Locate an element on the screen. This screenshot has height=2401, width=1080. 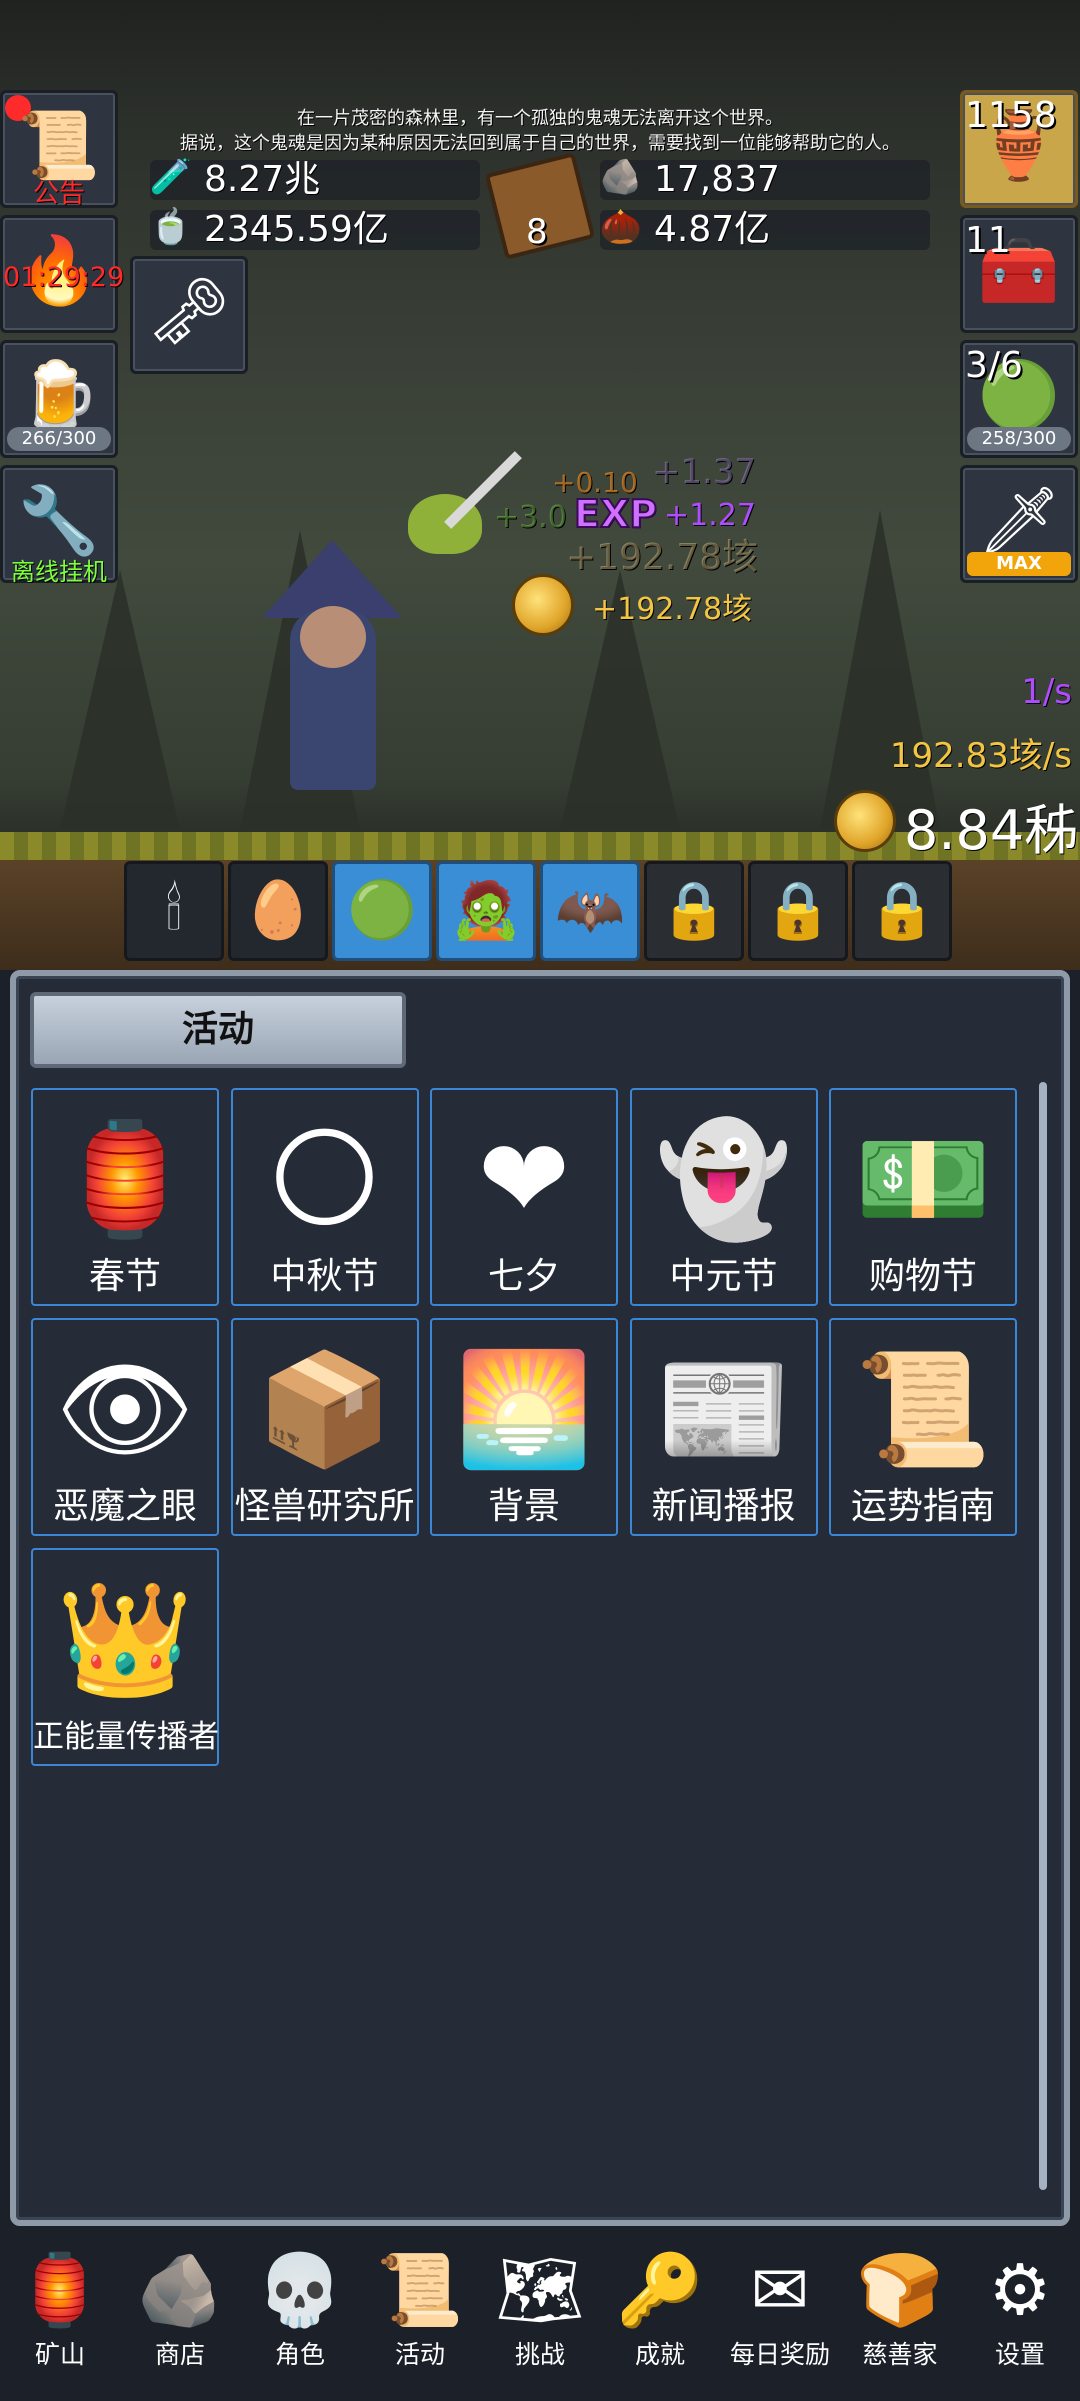
nav-philanthropist: 🍞 慈善家 is located at coordinates (900, 2317).